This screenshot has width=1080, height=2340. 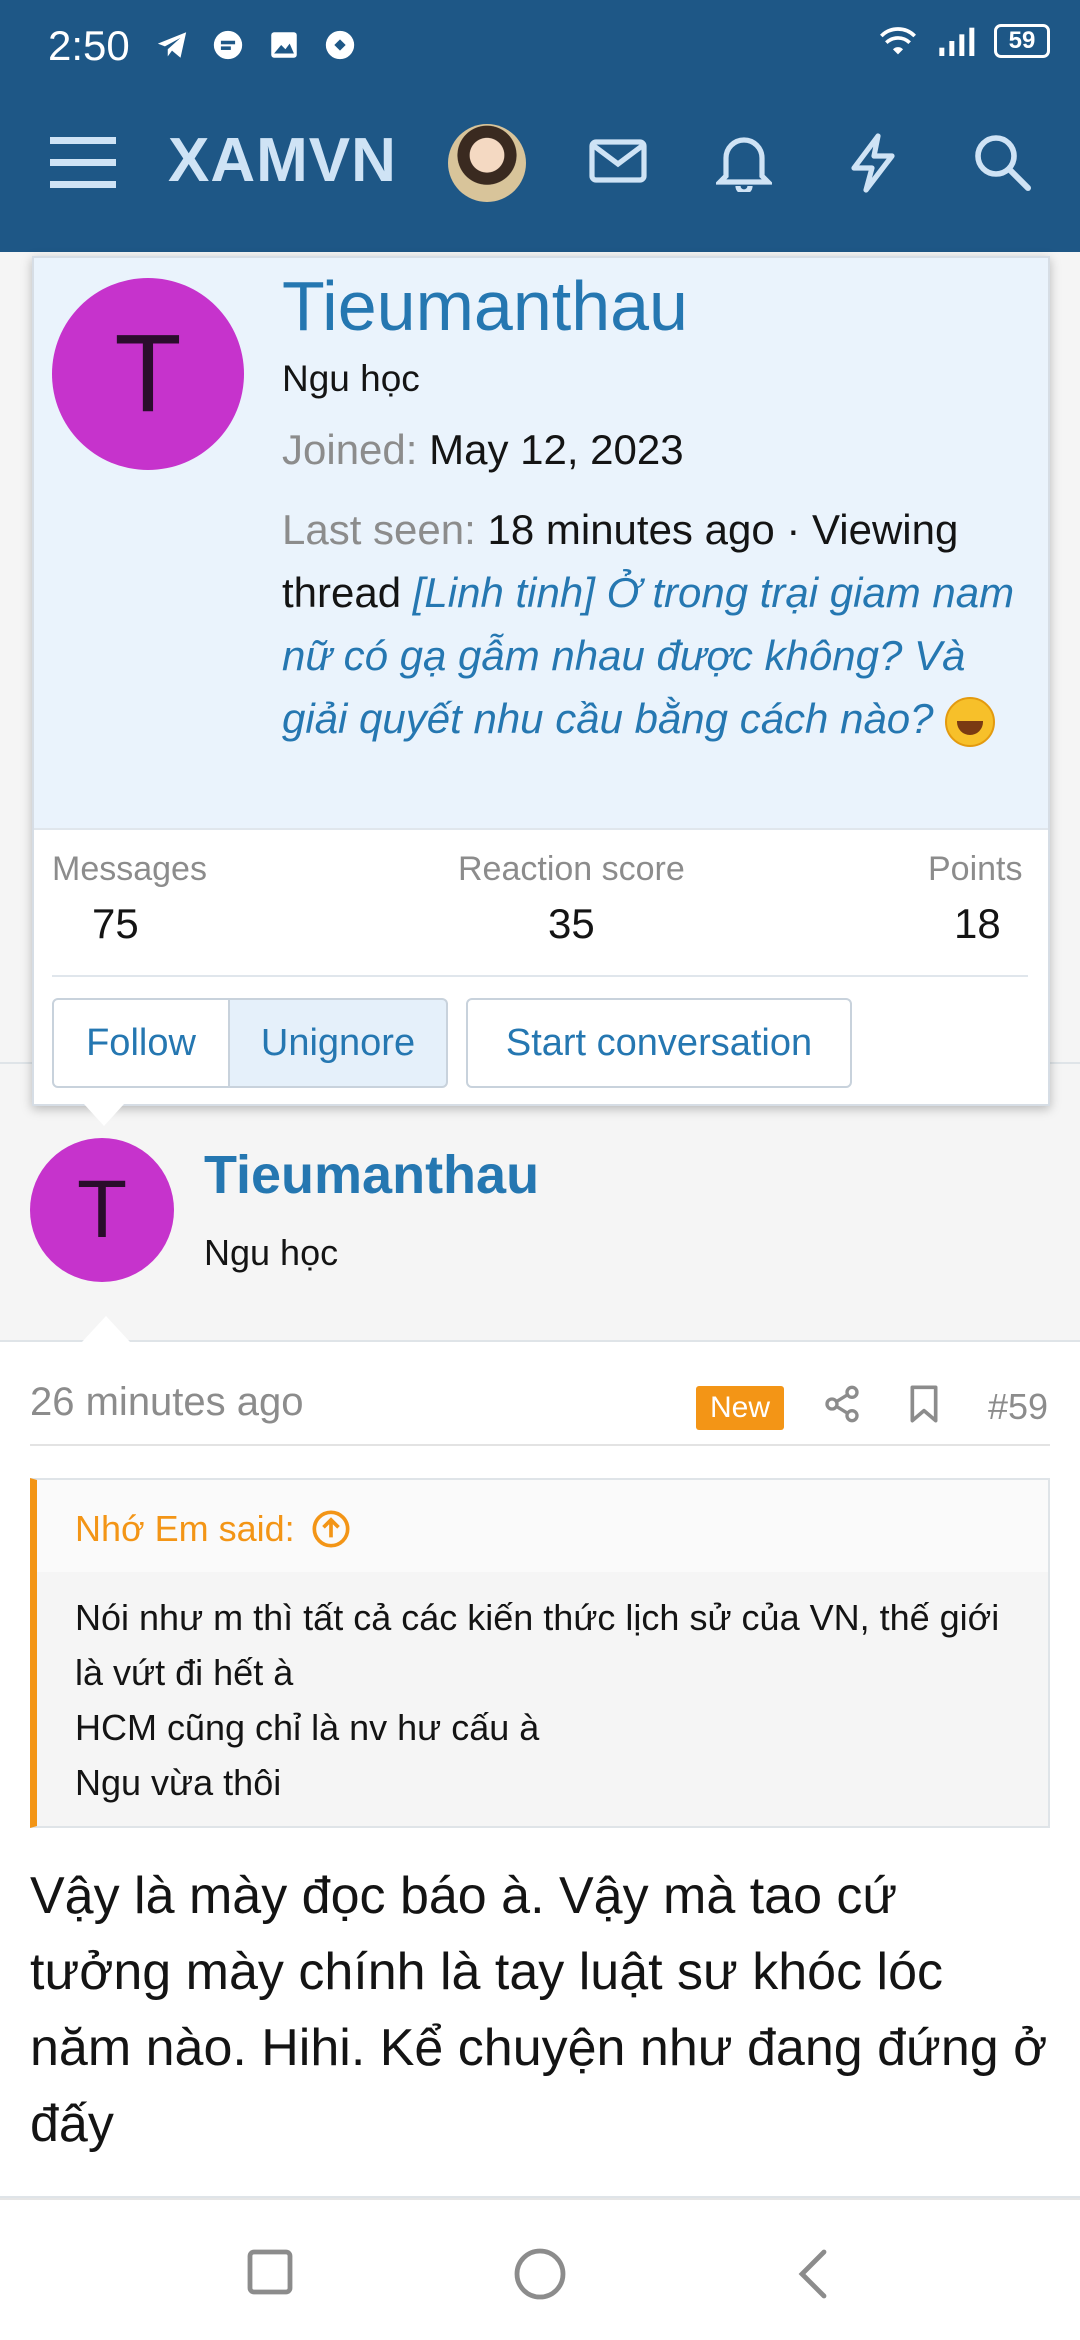 What do you see at coordinates (571, 924) in the screenshot?
I see `reaction-score-value: 35` at bounding box center [571, 924].